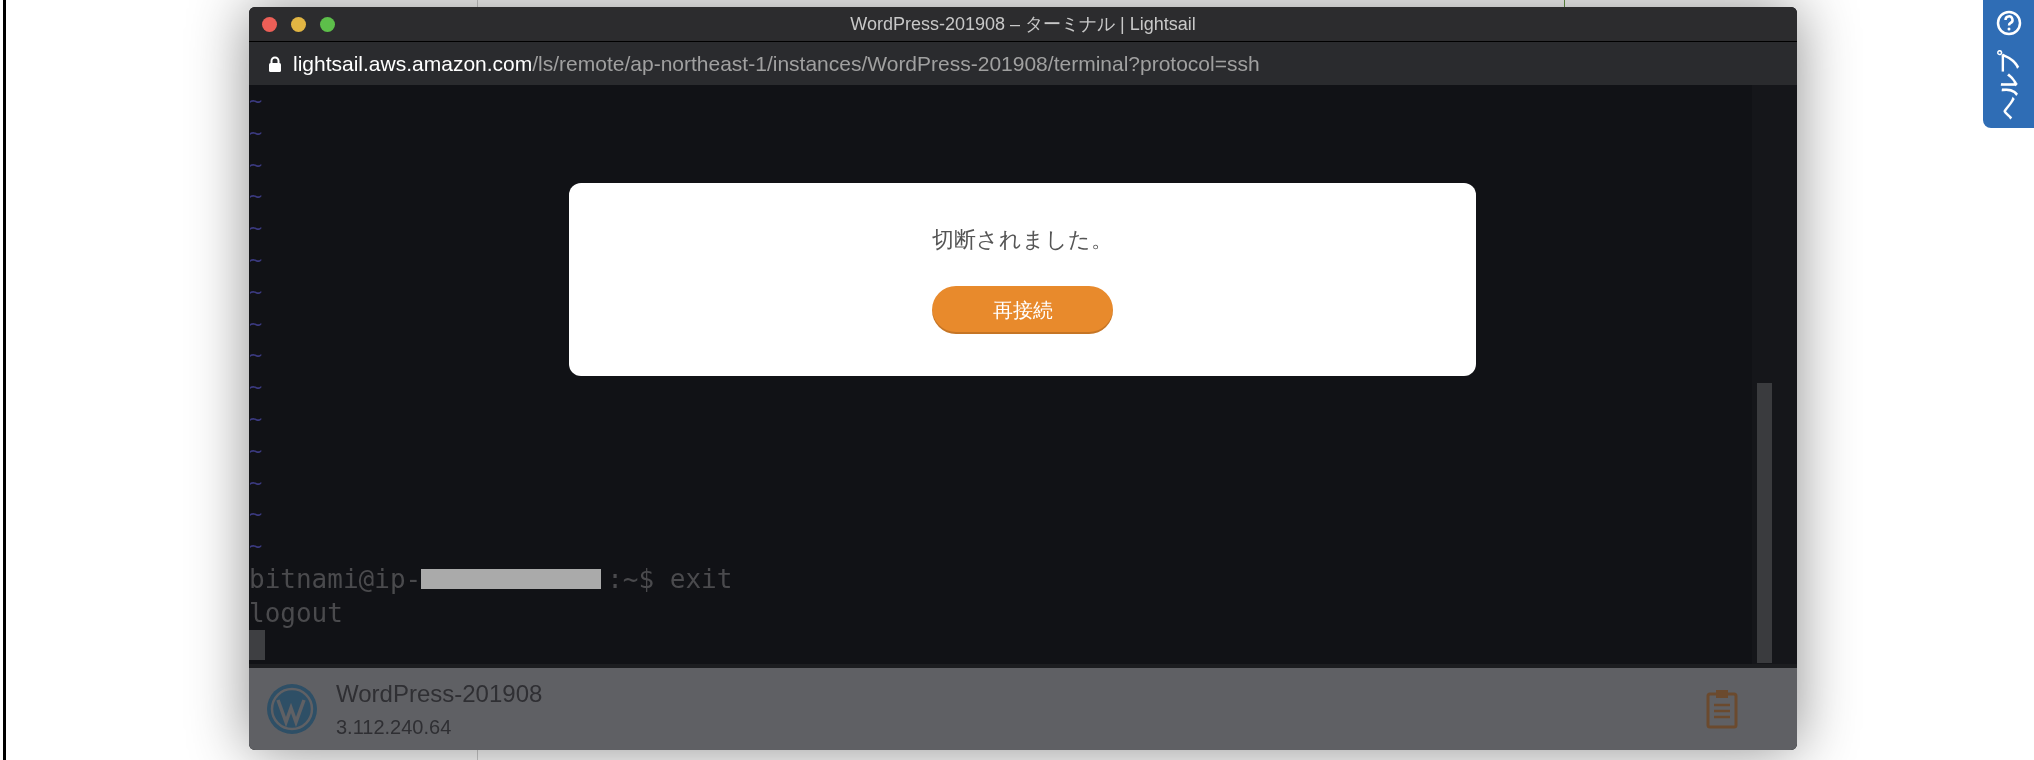 The image size is (2034, 760). What do you see at coordinates (2008, 84) in the screenshot?
I see `help-label: ヘルプ` at bounding box center [2008, 84].